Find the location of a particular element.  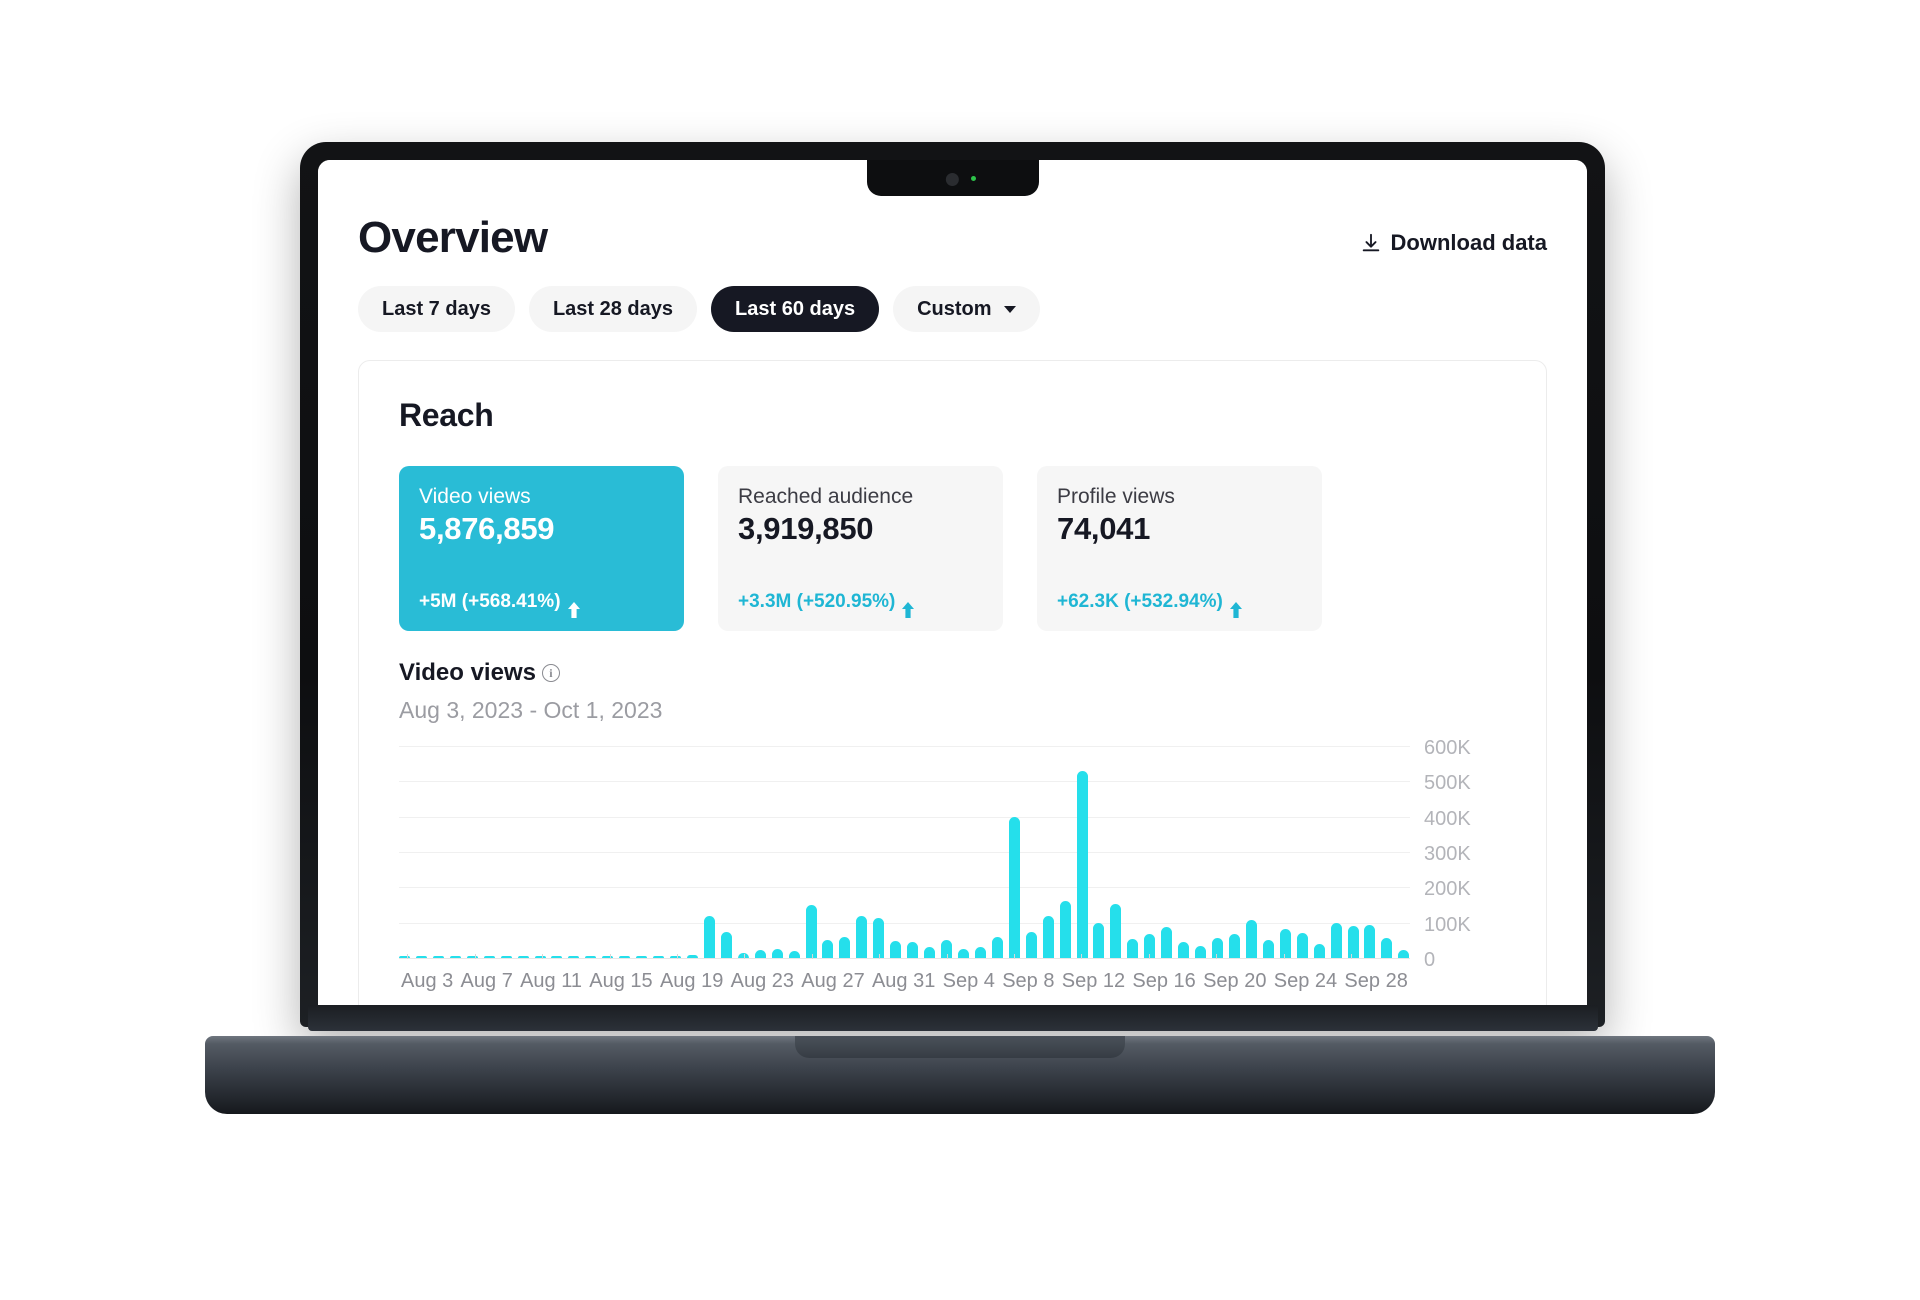

chart-y-tick-label: 0 is located at coordinates (1430, 960).